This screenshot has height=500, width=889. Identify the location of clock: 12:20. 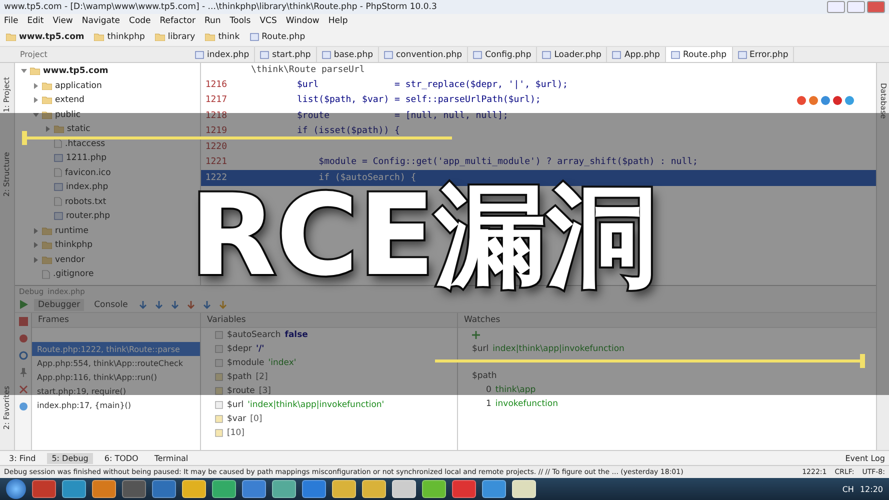
(871, 489).